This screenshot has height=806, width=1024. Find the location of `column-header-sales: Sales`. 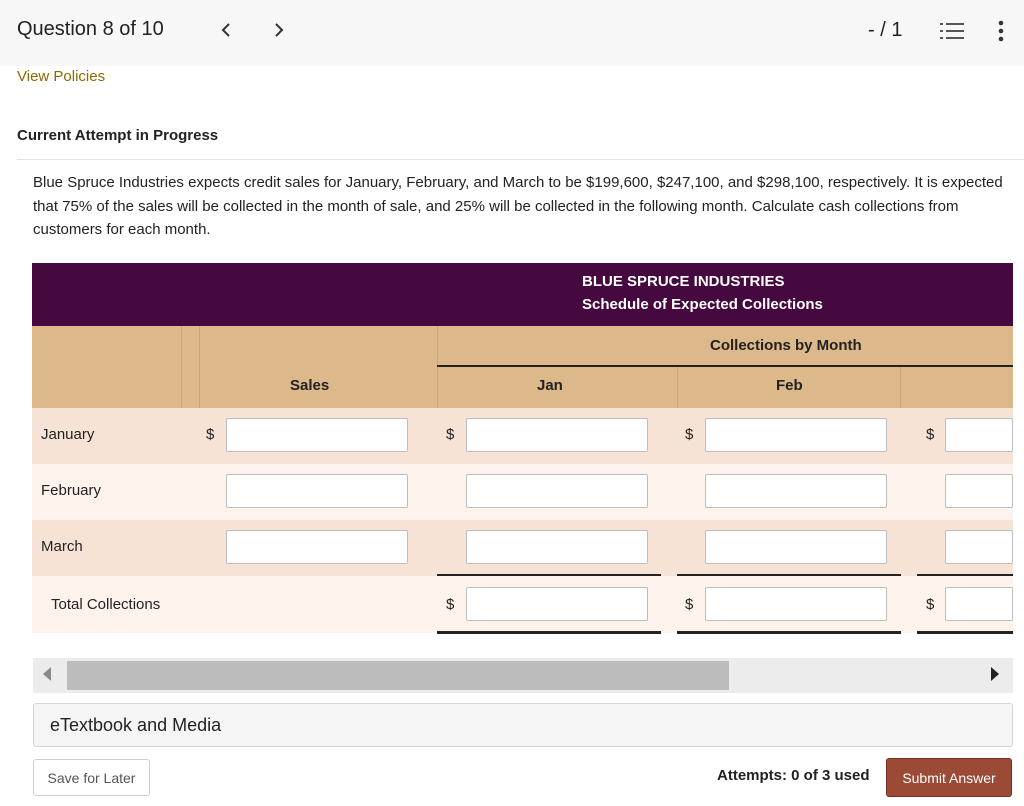

column-header-sales: Sales is located at coordinates (310, 385).